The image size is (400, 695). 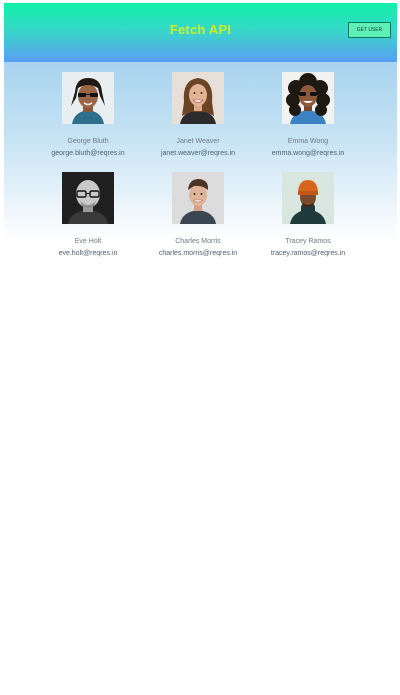 What do you see at coordinates (198, 253) in the screenshot?
I see `user-email: charles.morris@reqres.in` at bounding box center [198, 253].